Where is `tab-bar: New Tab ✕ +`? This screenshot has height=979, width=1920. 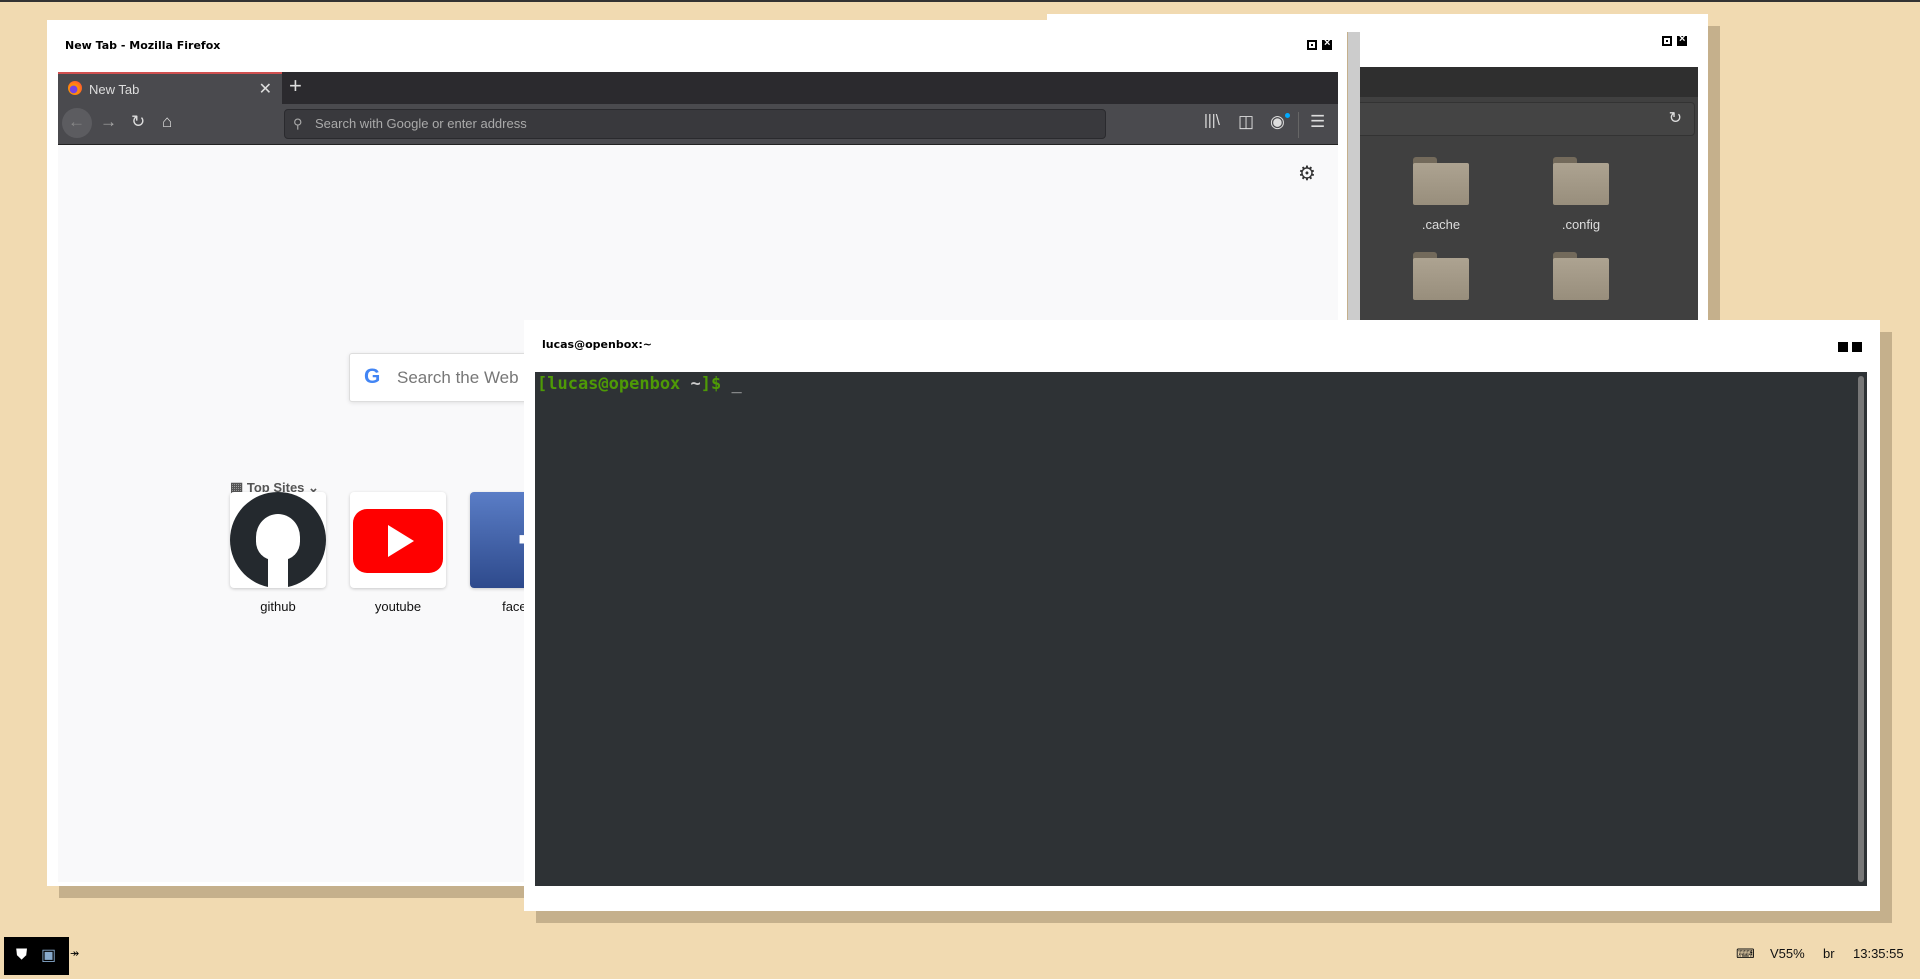
tab-bar: New Tab ✕ + is located at coordinates (698, 88).